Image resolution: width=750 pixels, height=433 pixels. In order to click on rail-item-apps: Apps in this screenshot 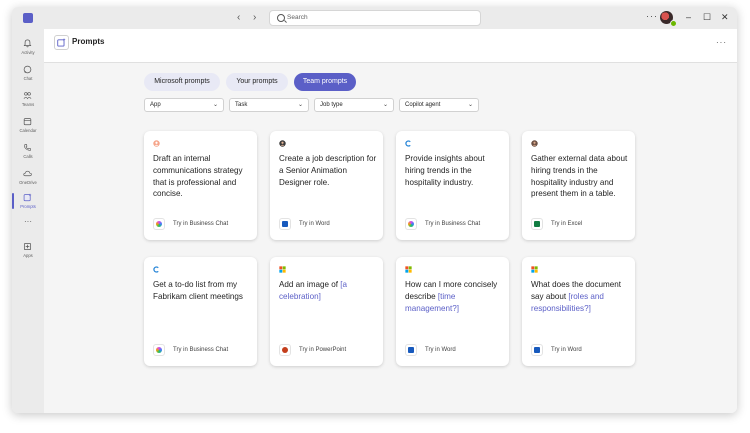, I will do `click(28, 252)`.